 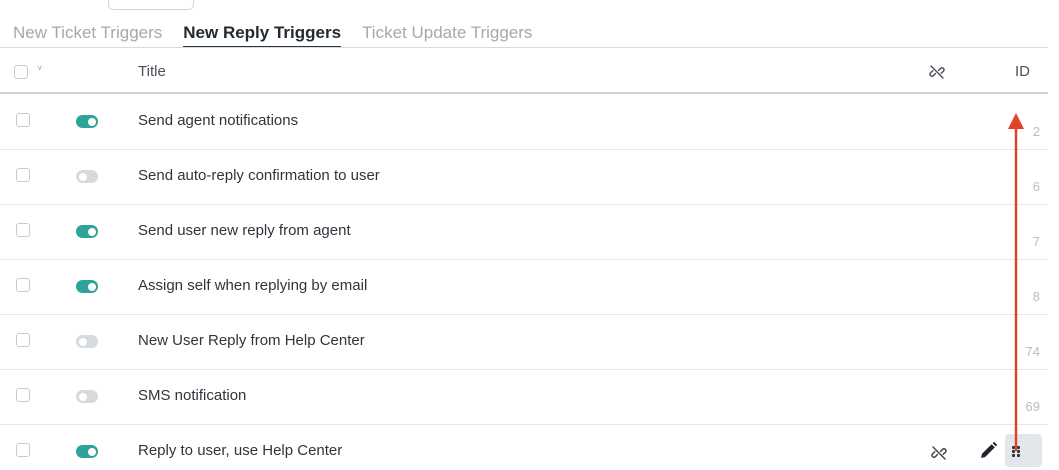 What do you see at coordinates (524, 447) in the screenshot?
I see `table-row: Reply to user, use Help Center` at bounding box center [524, 447].